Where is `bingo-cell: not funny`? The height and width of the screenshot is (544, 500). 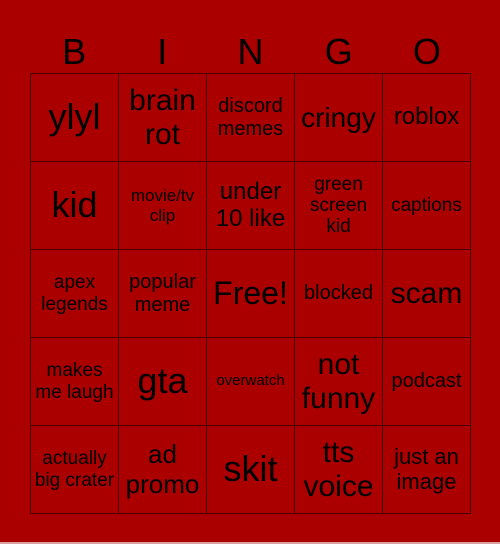 bingo-cell: not funny is located at coordinates (339, 382).